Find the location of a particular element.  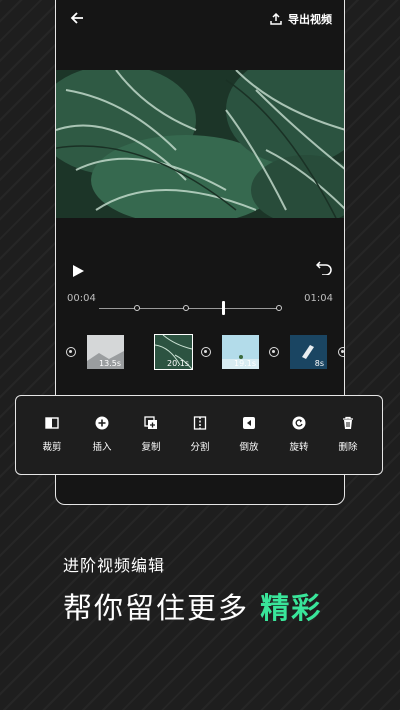

reverse-icon is located at coordinates (249, 423).